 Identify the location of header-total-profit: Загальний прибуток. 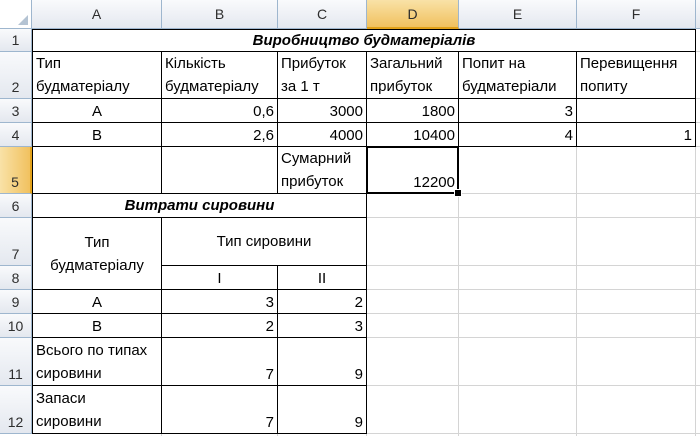
(412, 75).